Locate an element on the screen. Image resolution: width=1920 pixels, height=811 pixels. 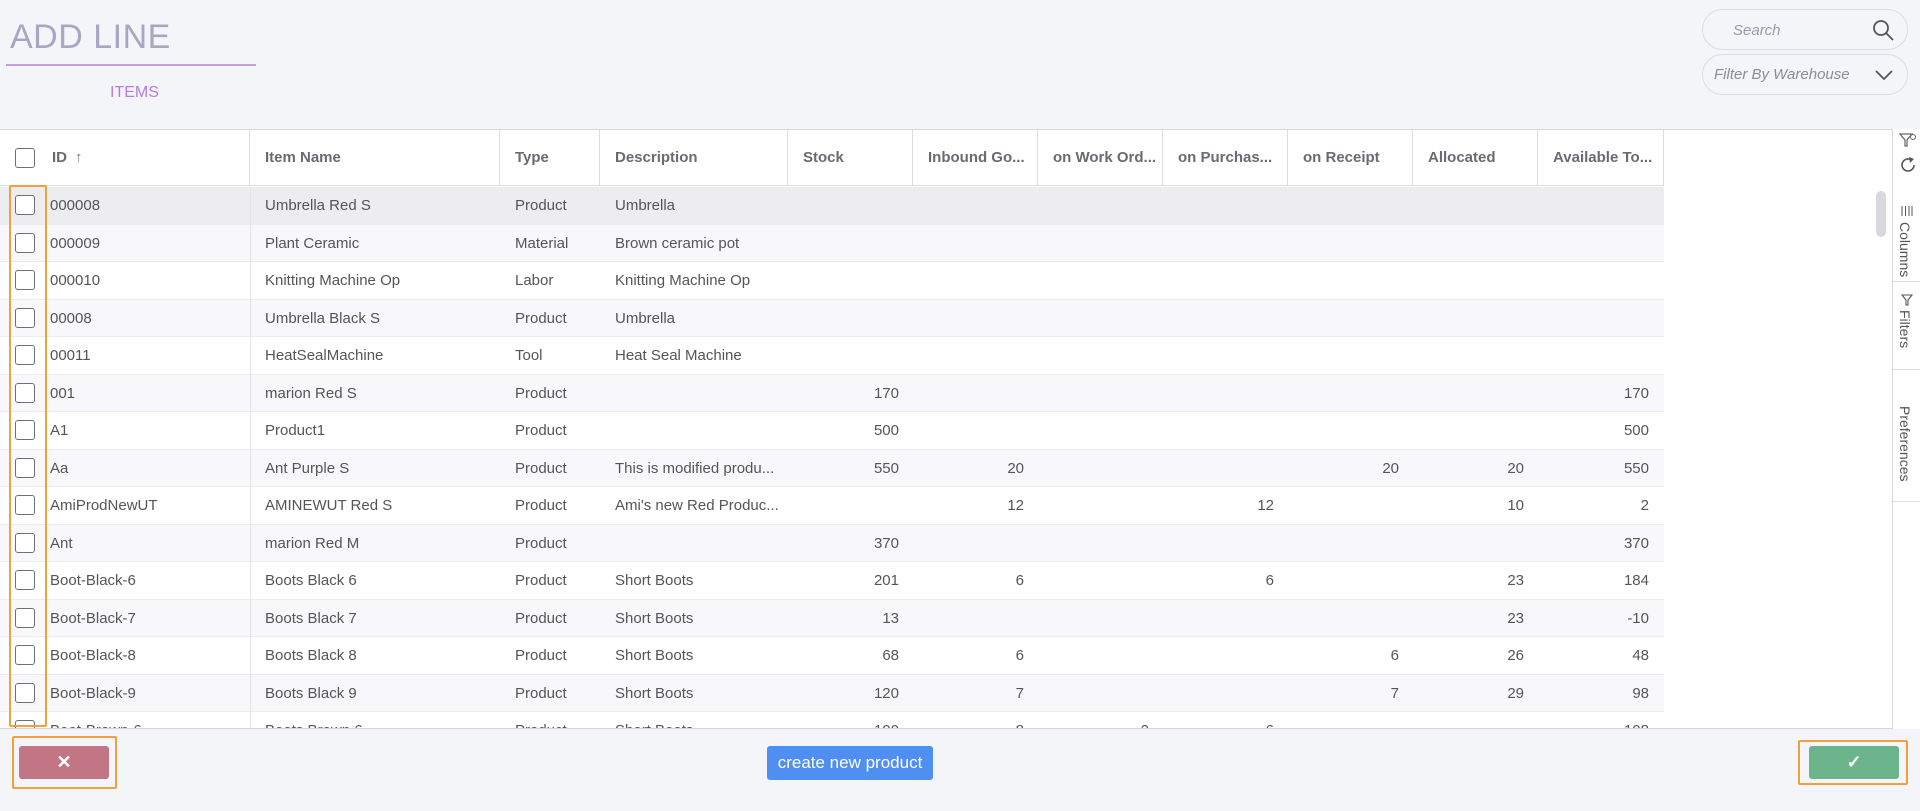
side-panel: Columns Filters Preferences is located at coordinates (1906, 429).